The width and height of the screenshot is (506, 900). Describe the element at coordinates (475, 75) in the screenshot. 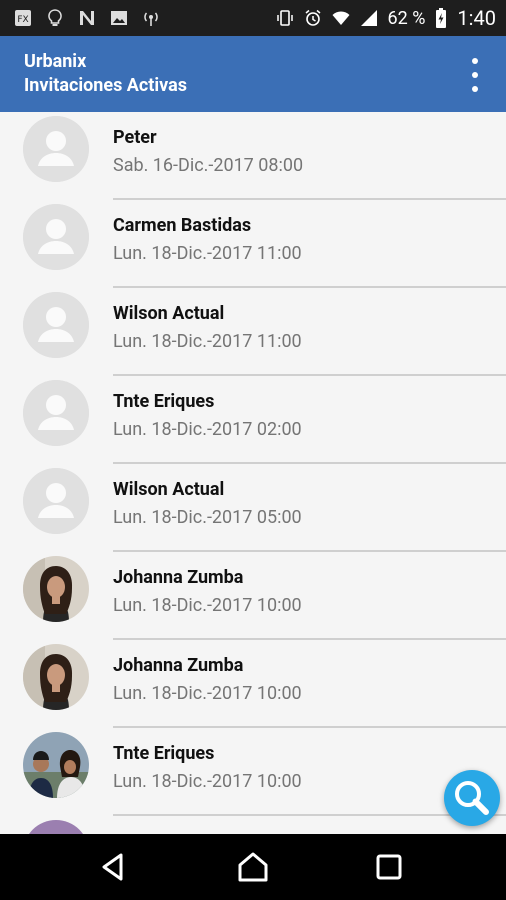

I see `overflow-menu-icon` at that location.